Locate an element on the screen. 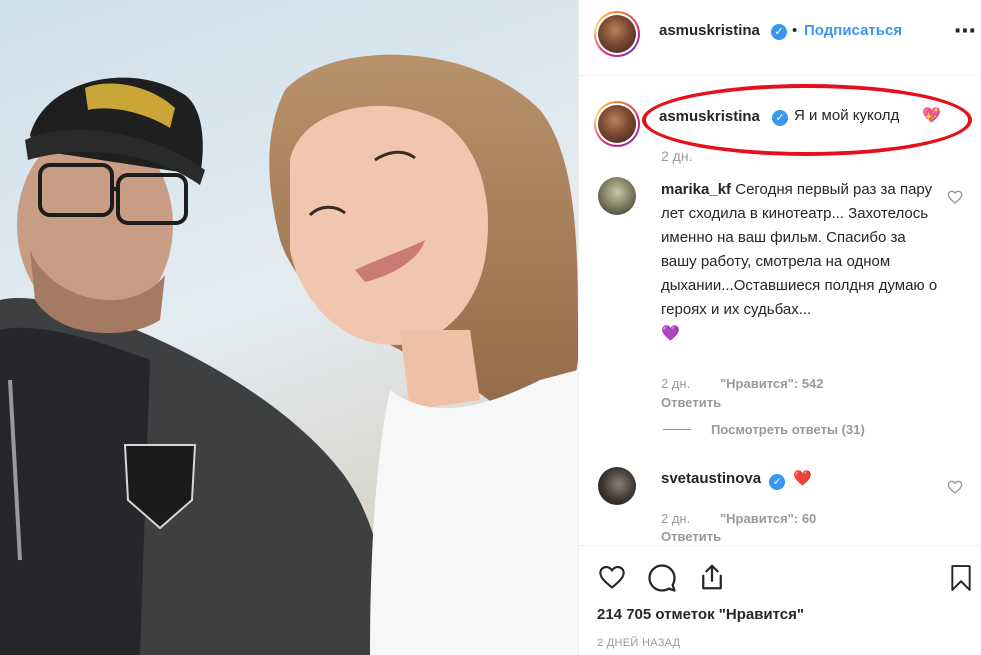  post-actions: 214 705 отметок "Нравится" 2 ДНЕЙ НАЗАД is located at coordinates (780, 600).